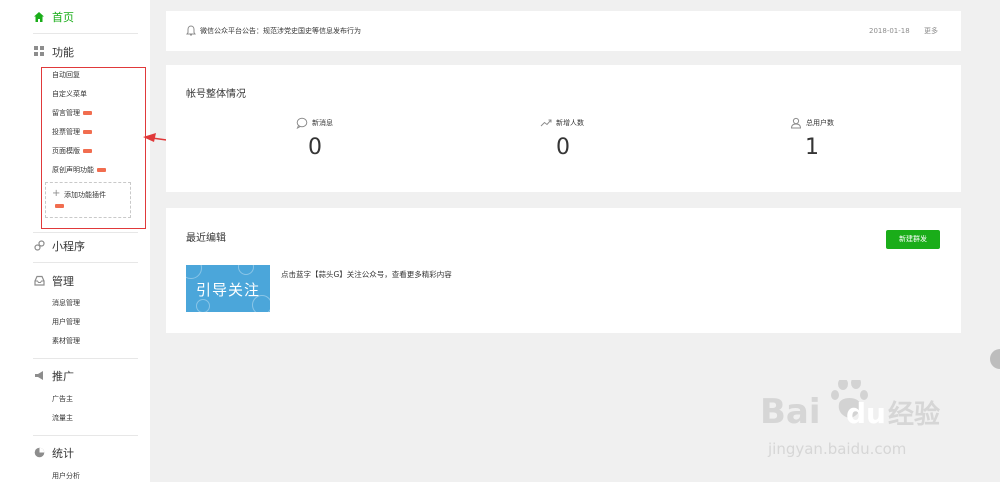  What do you see at coordinates (93, 148) in the screenshot?
I see `highlight-box` at bounding box center [93, 148].